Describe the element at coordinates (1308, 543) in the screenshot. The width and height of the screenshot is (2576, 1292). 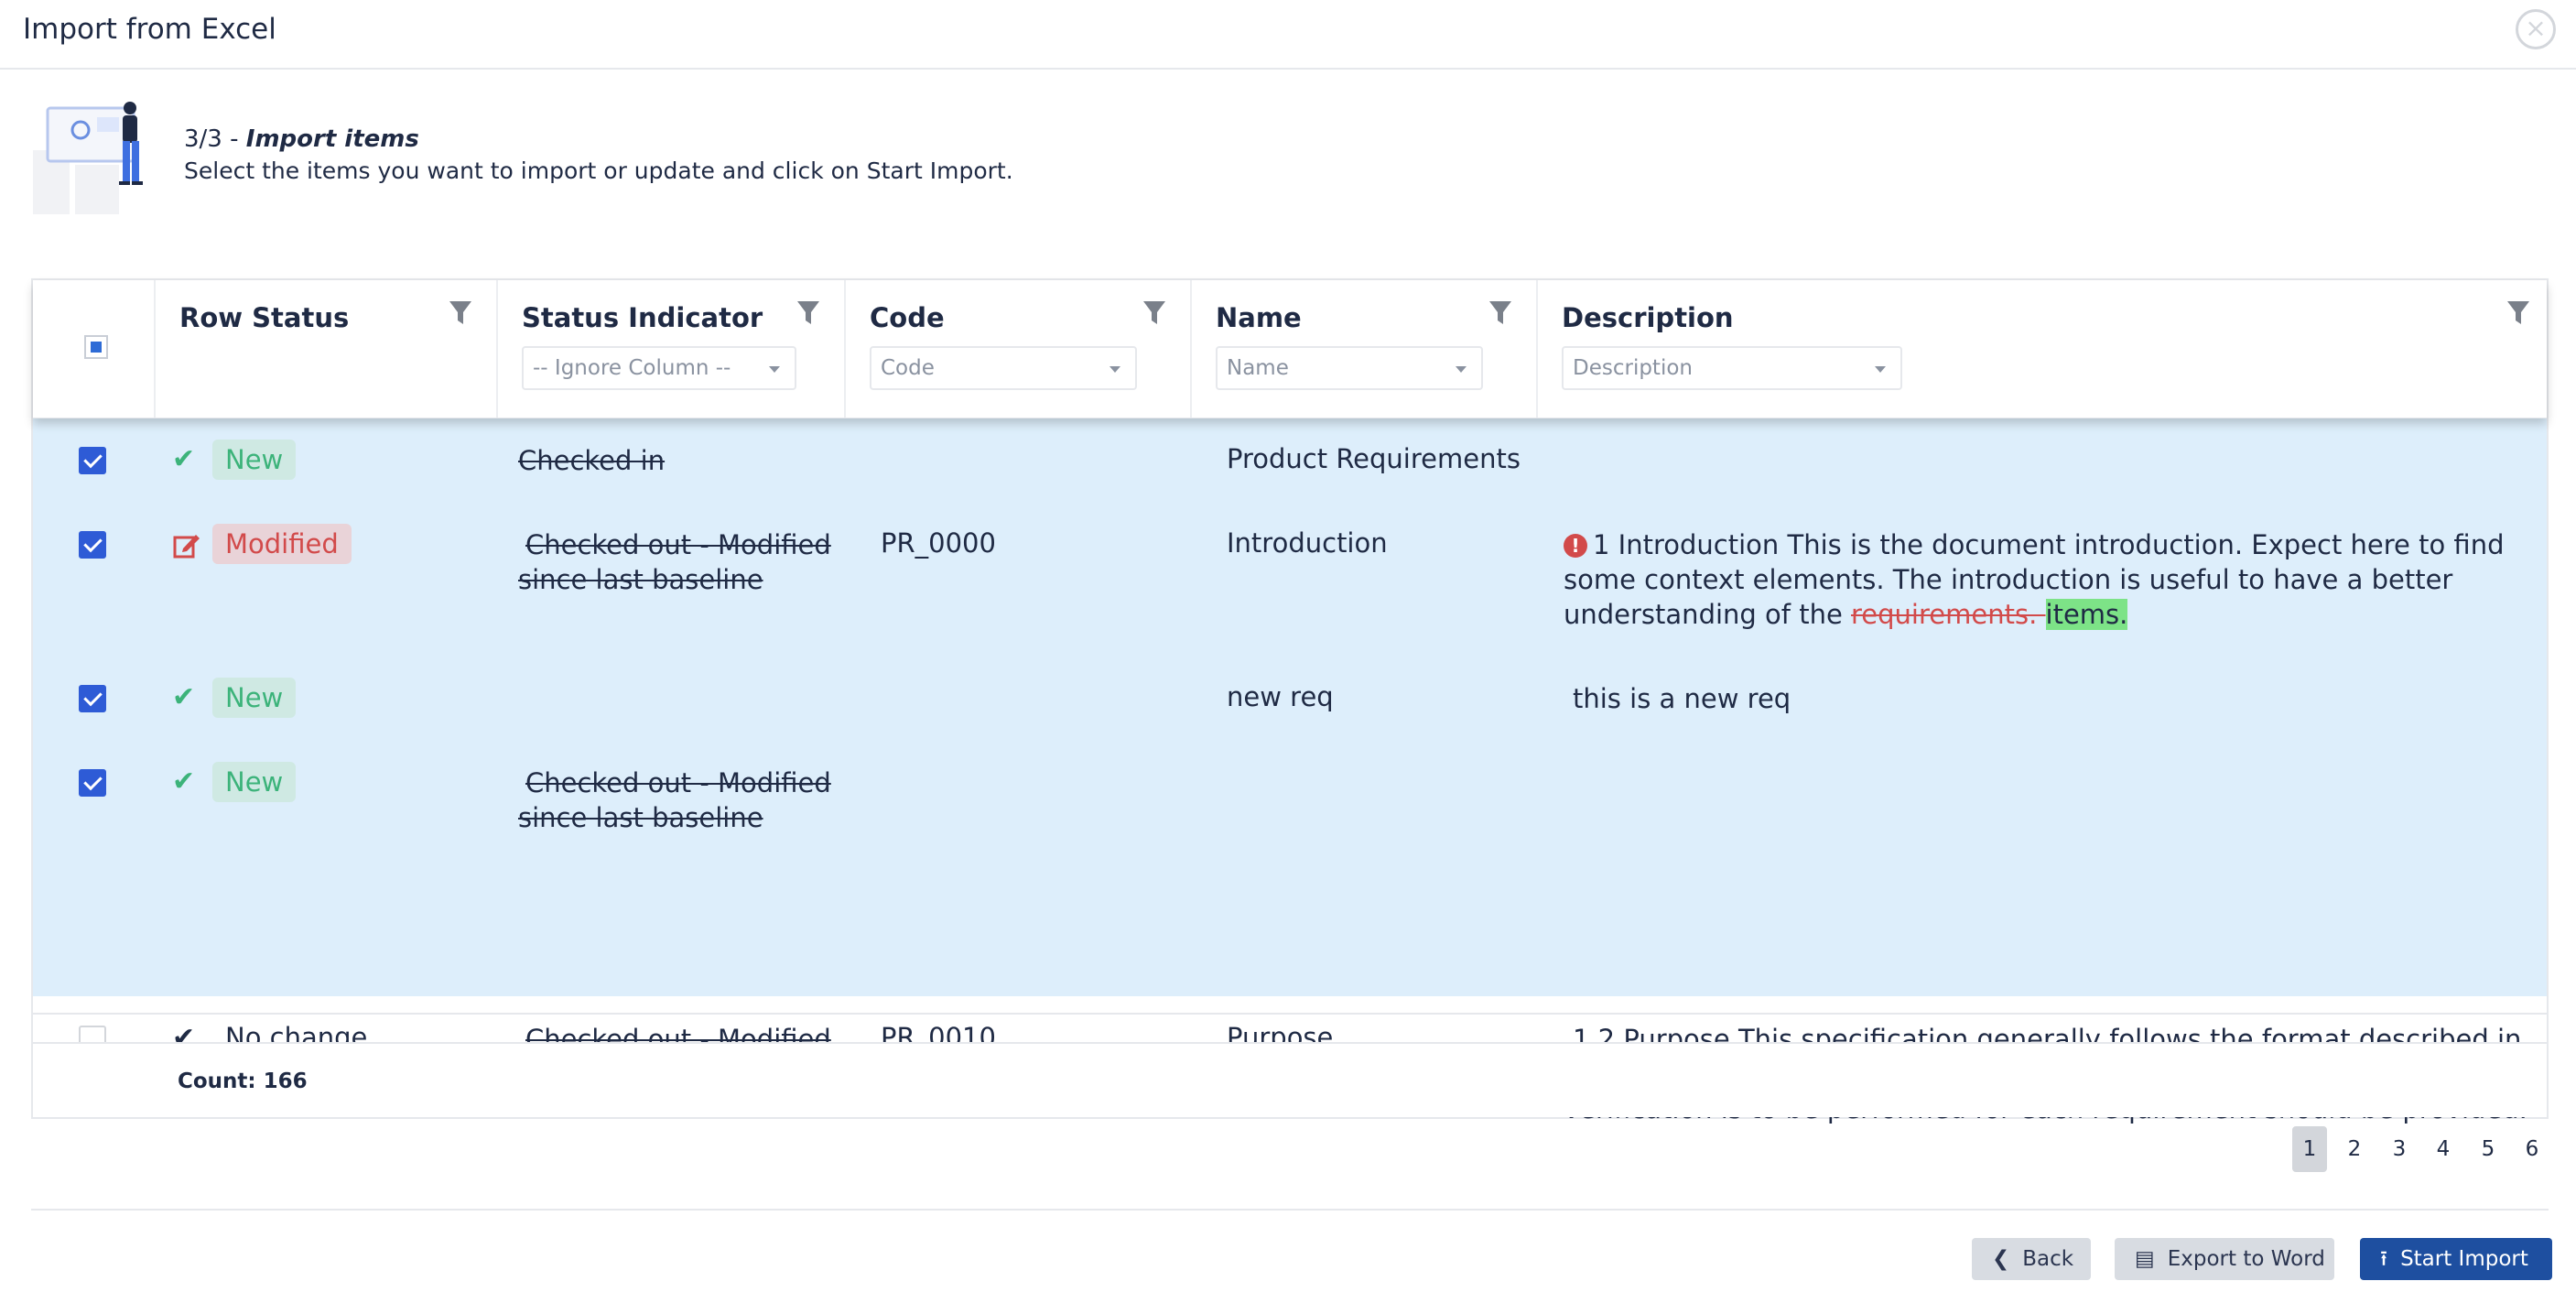
I see `name-cell: Introduction` at that location.